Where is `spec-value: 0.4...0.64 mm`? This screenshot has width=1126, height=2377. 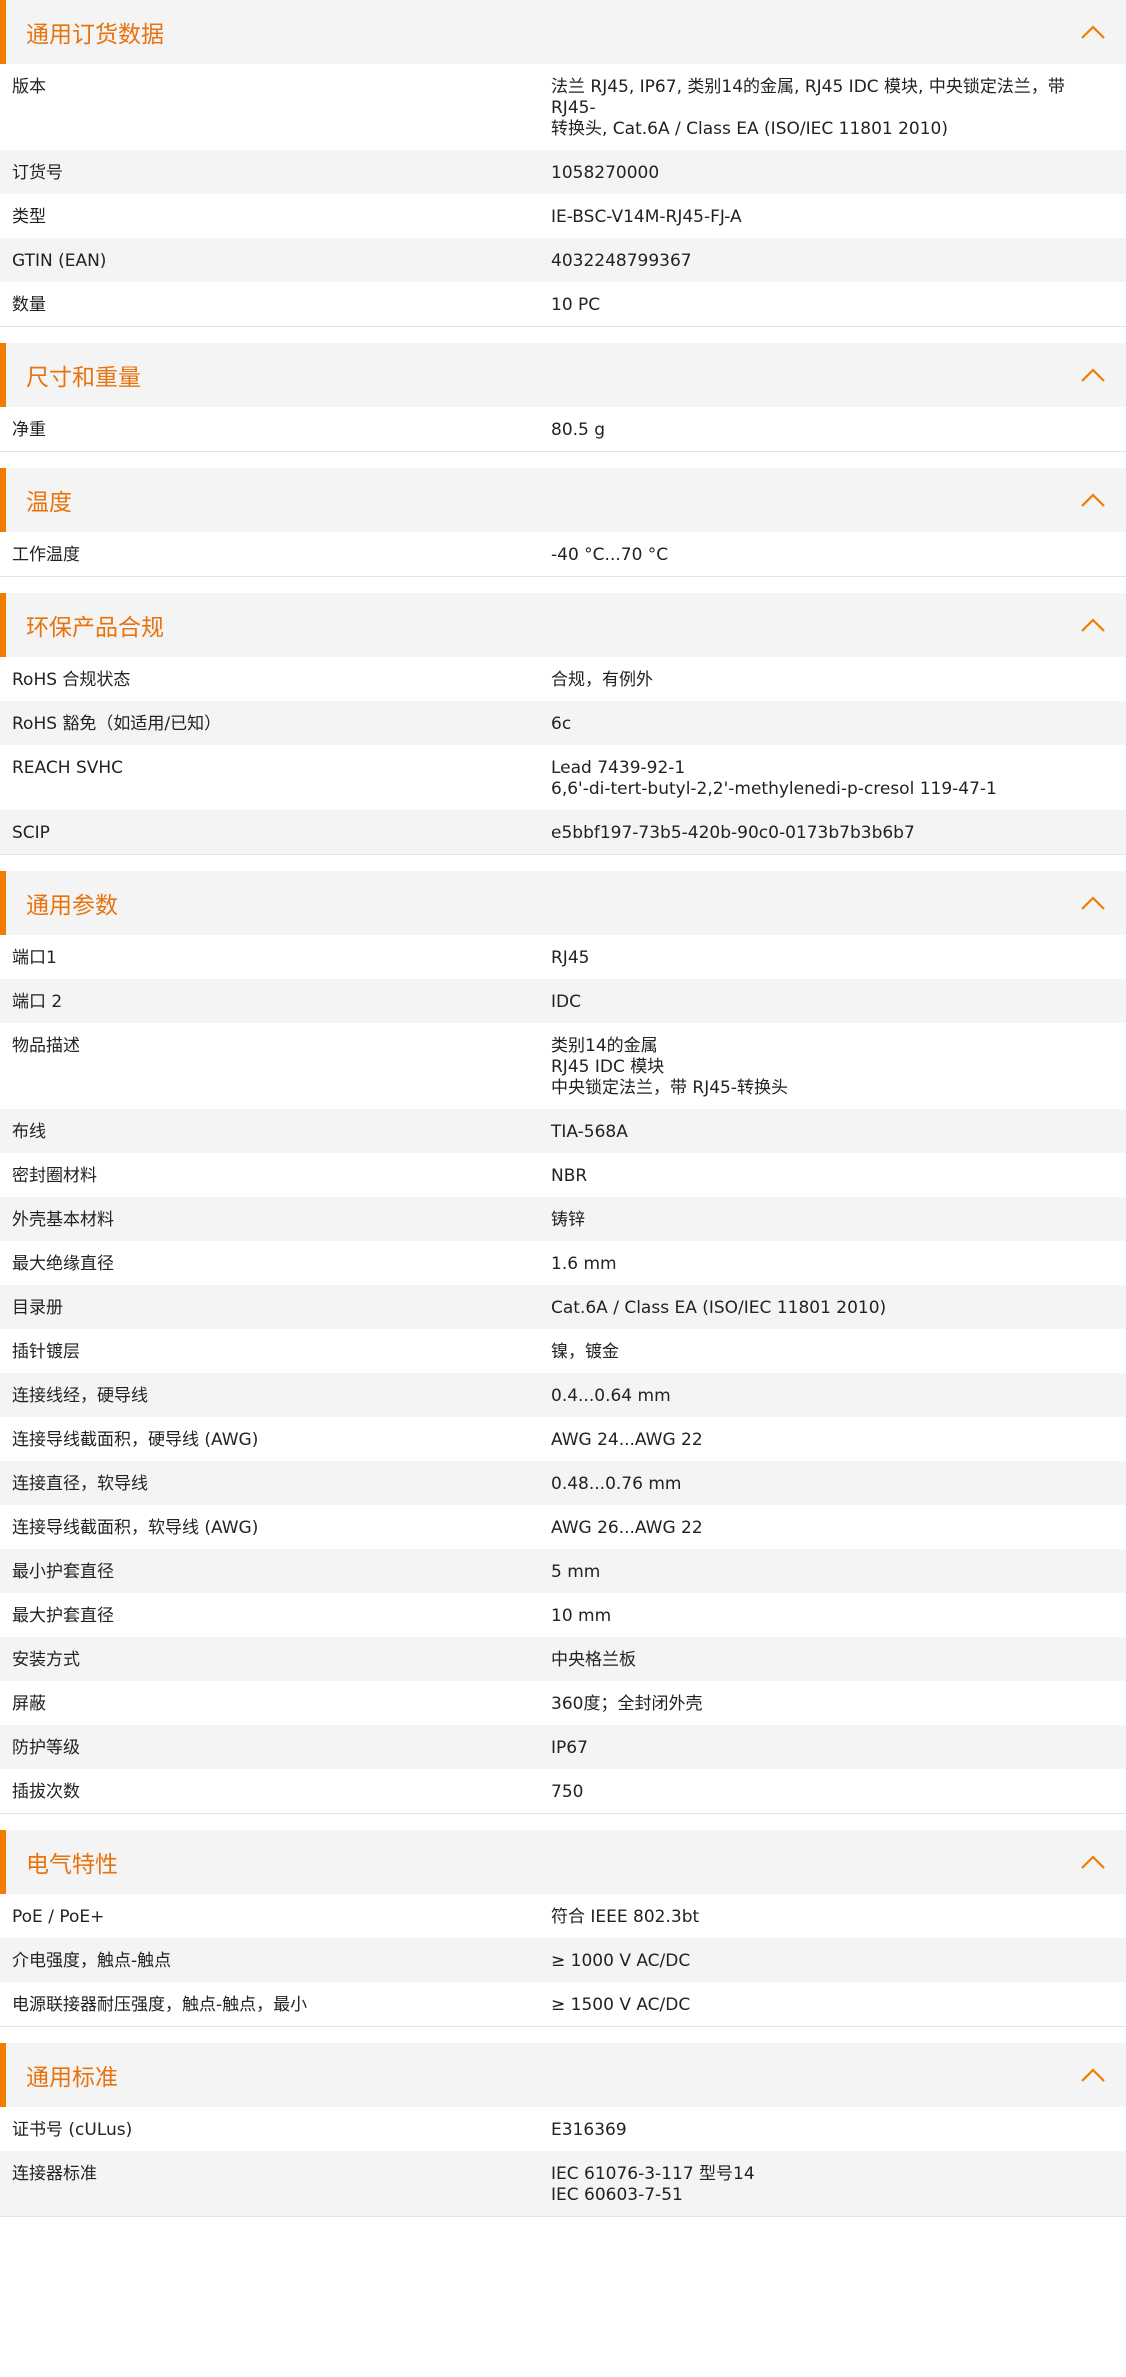
spec-value: 0.4...0.64 mm is located at coordinates (838, 1396).